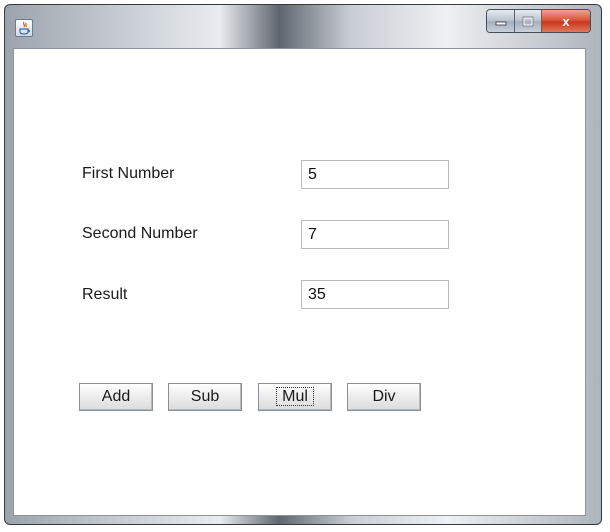 The width and height of the screenshot is (610, 532). Describe the element at coordinates (500, 23) in the screenshot. I see `minimize-icon` at that location.